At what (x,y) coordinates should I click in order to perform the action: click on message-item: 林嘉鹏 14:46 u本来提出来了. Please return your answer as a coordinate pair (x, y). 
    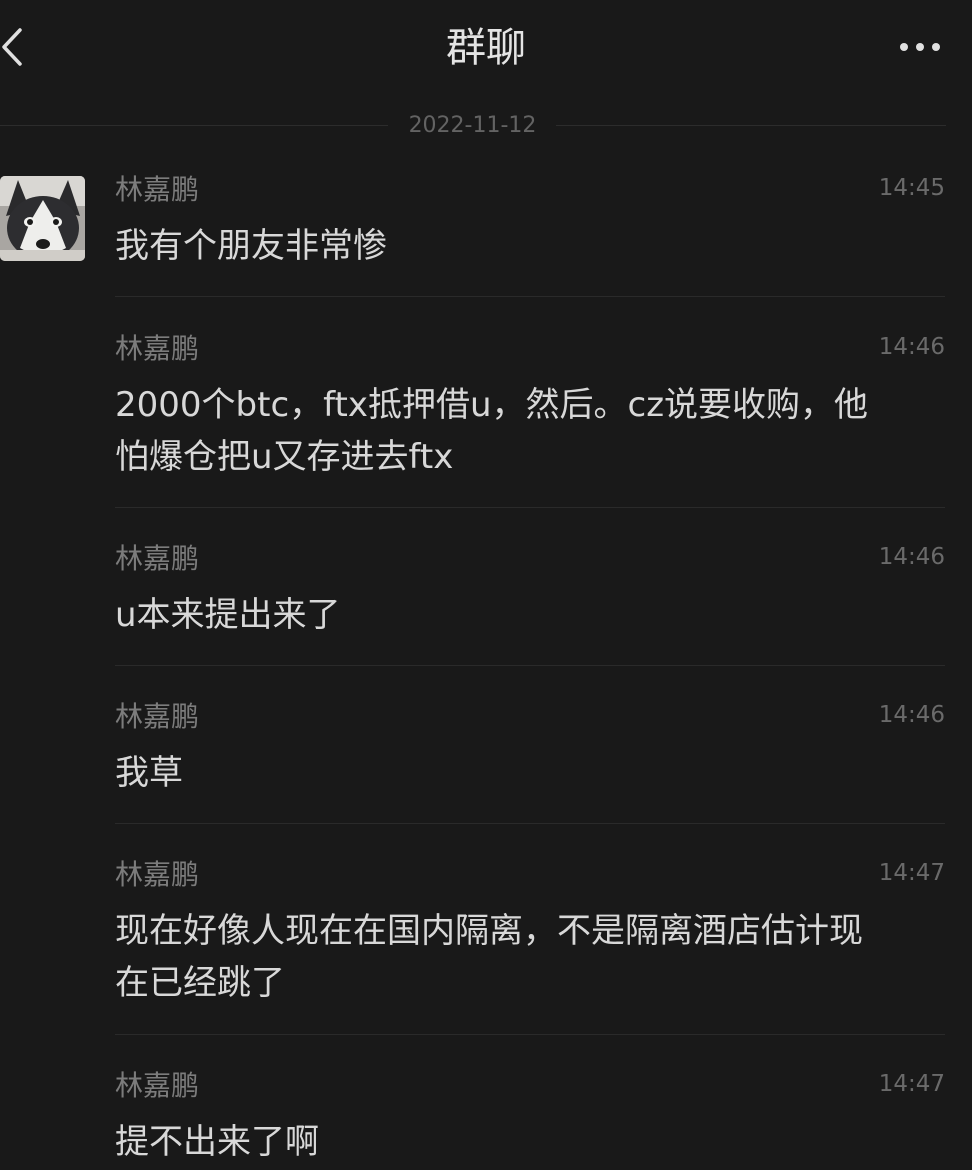
    Looking at the image, I should click on (530, 592).